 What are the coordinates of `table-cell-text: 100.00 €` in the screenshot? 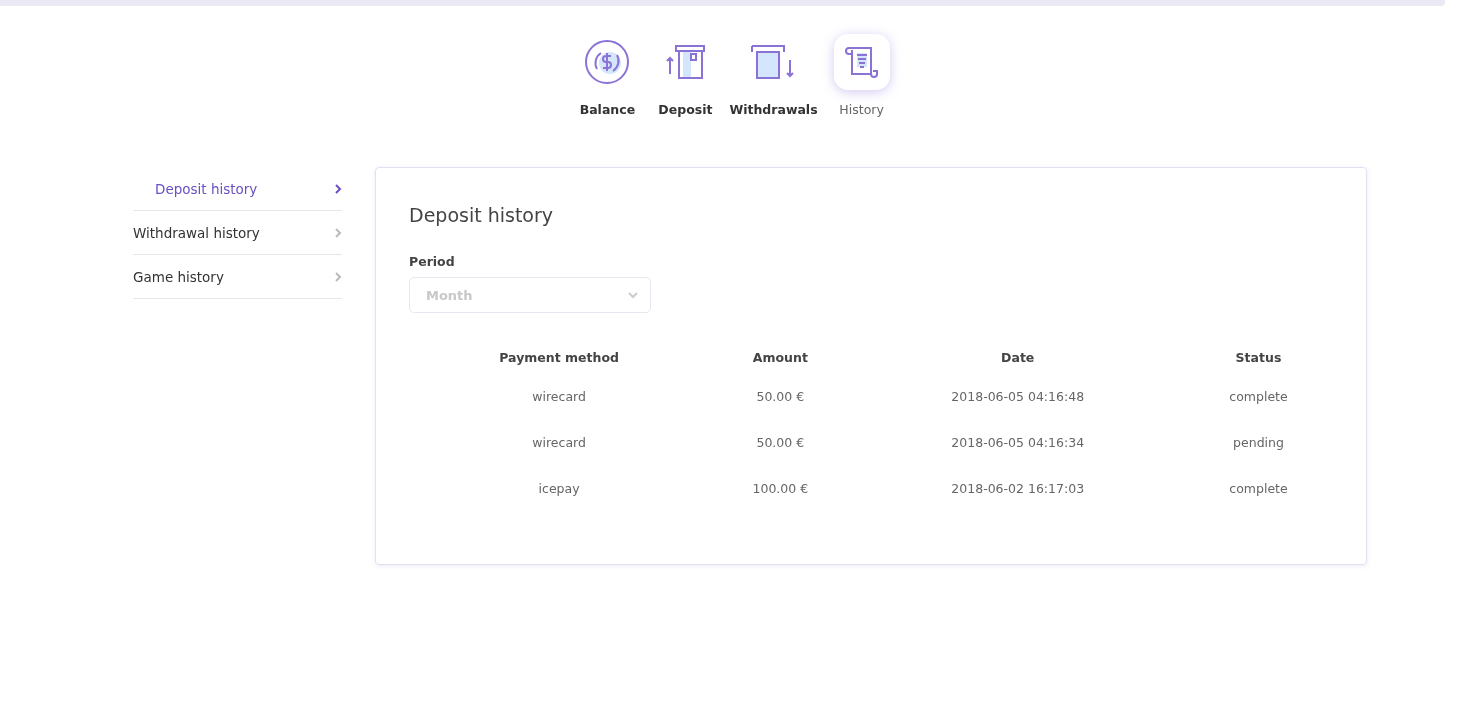 It's located at (780, 488).